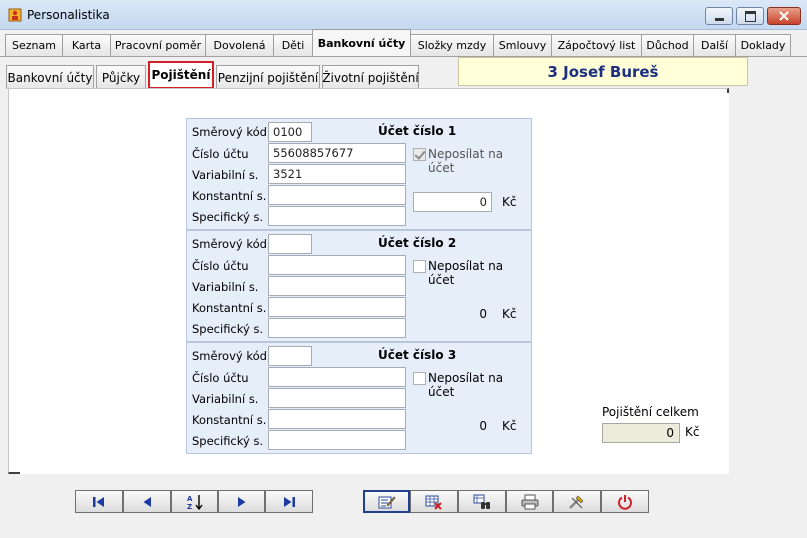  Describe the element at coordinates (189, 507) in the screenshot. I see `svg-text: Z` at that location.